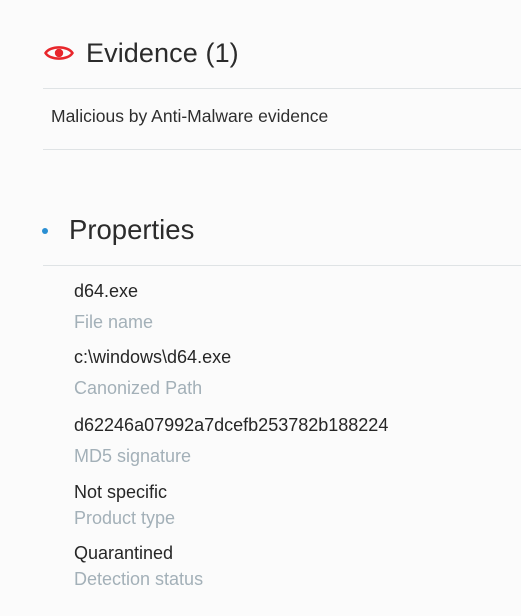  I want to click on property-label: Product type, so click(125, 518).